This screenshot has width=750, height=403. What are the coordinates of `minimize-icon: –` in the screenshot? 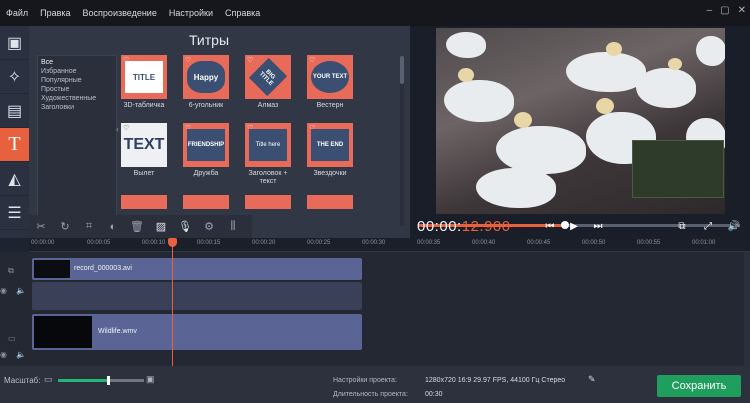 It's located at (710, 10).